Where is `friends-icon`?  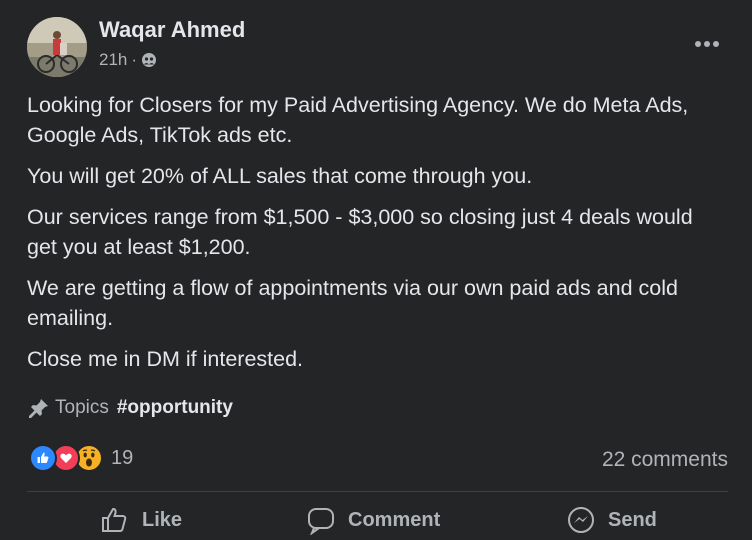 friends-icon is located at coordinates (149, 60).